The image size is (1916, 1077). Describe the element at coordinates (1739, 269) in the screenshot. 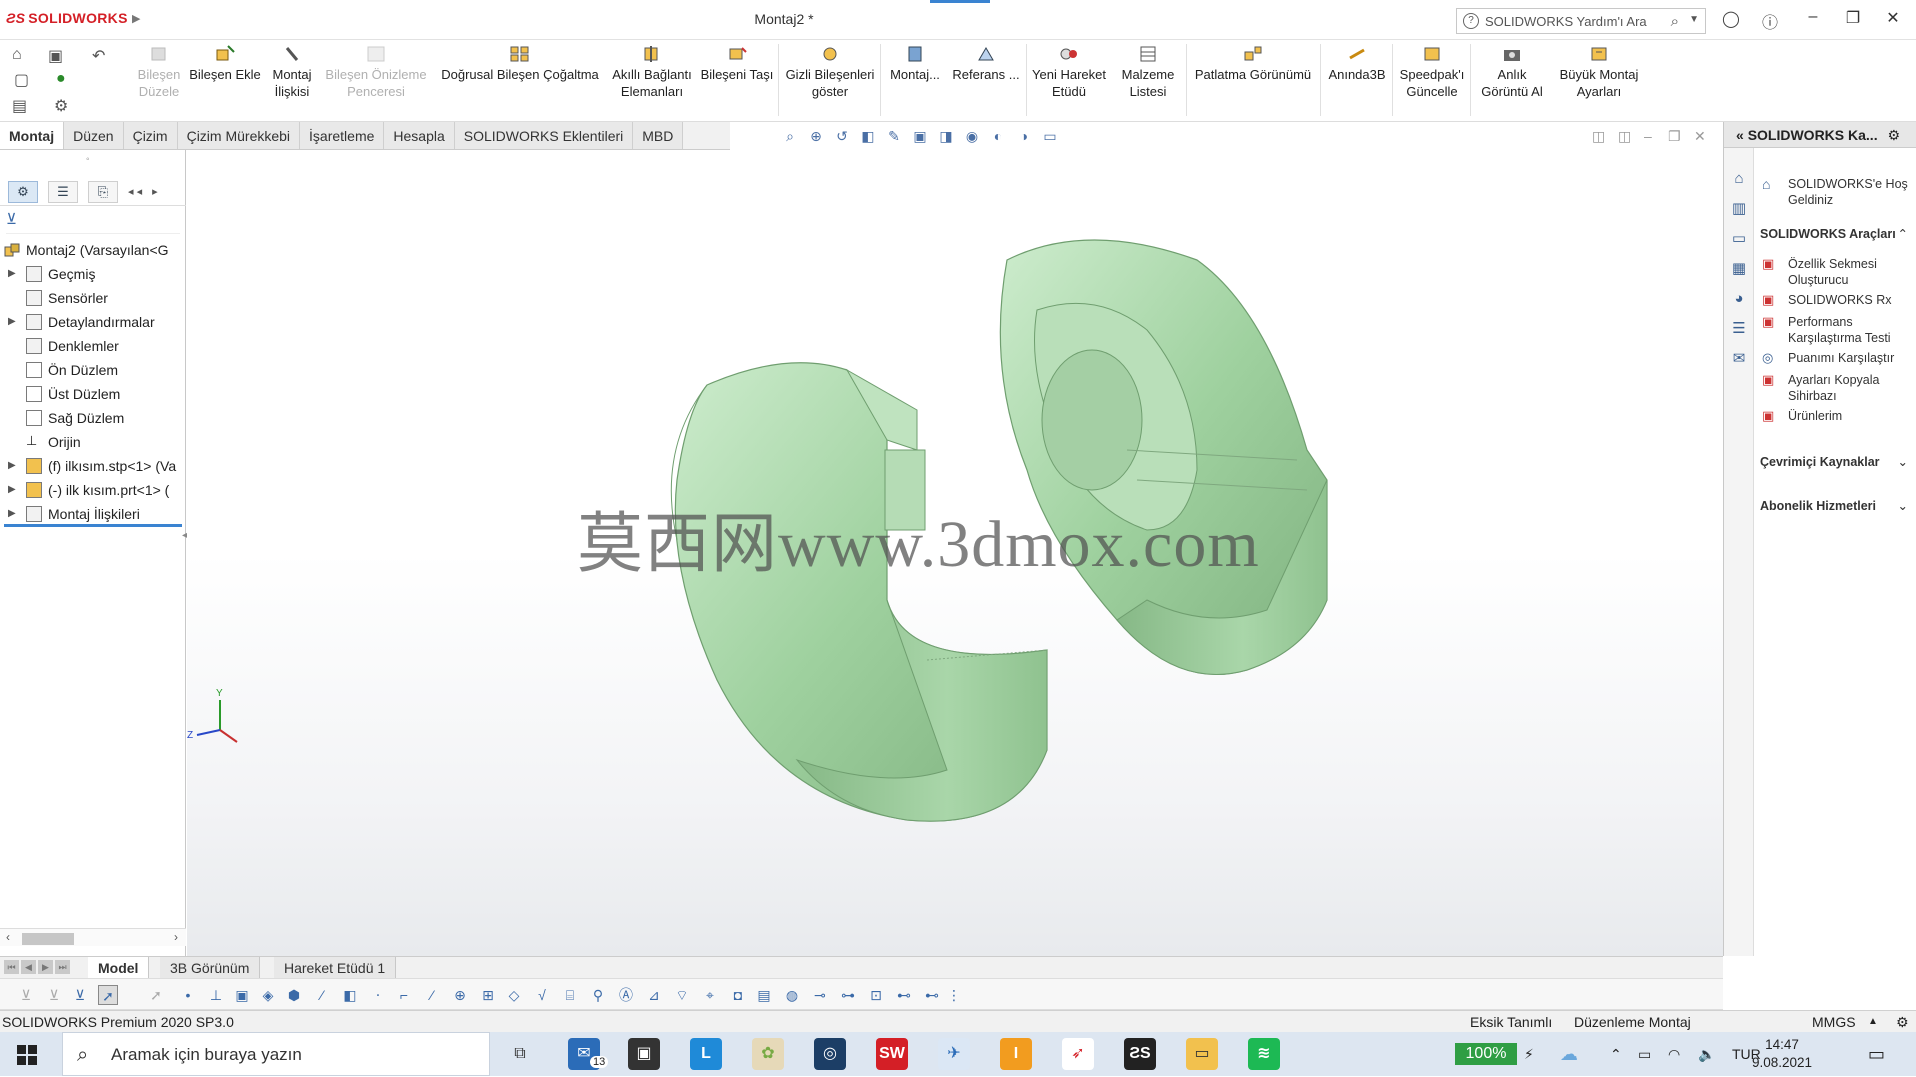

I see `view-palette-icon: ▦` at that location.